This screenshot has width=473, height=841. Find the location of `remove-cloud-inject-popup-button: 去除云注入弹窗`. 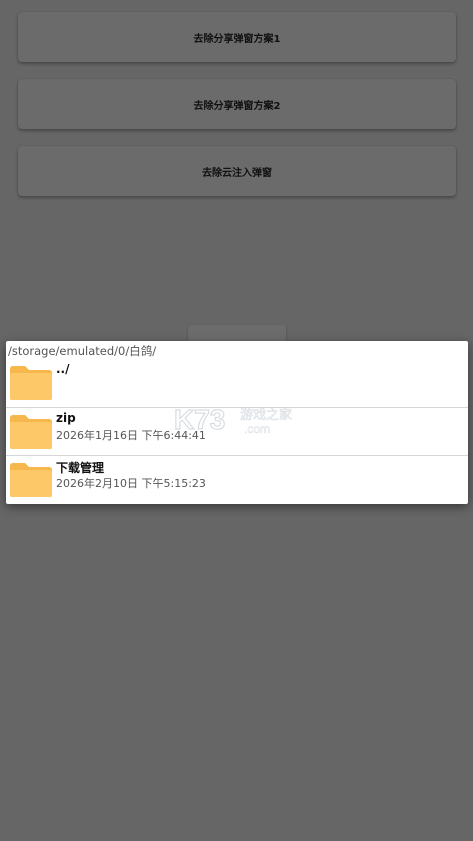

remove-cloud-inject-popup-button: 去除云注入弹窗 is located at coordinates (237, 171).